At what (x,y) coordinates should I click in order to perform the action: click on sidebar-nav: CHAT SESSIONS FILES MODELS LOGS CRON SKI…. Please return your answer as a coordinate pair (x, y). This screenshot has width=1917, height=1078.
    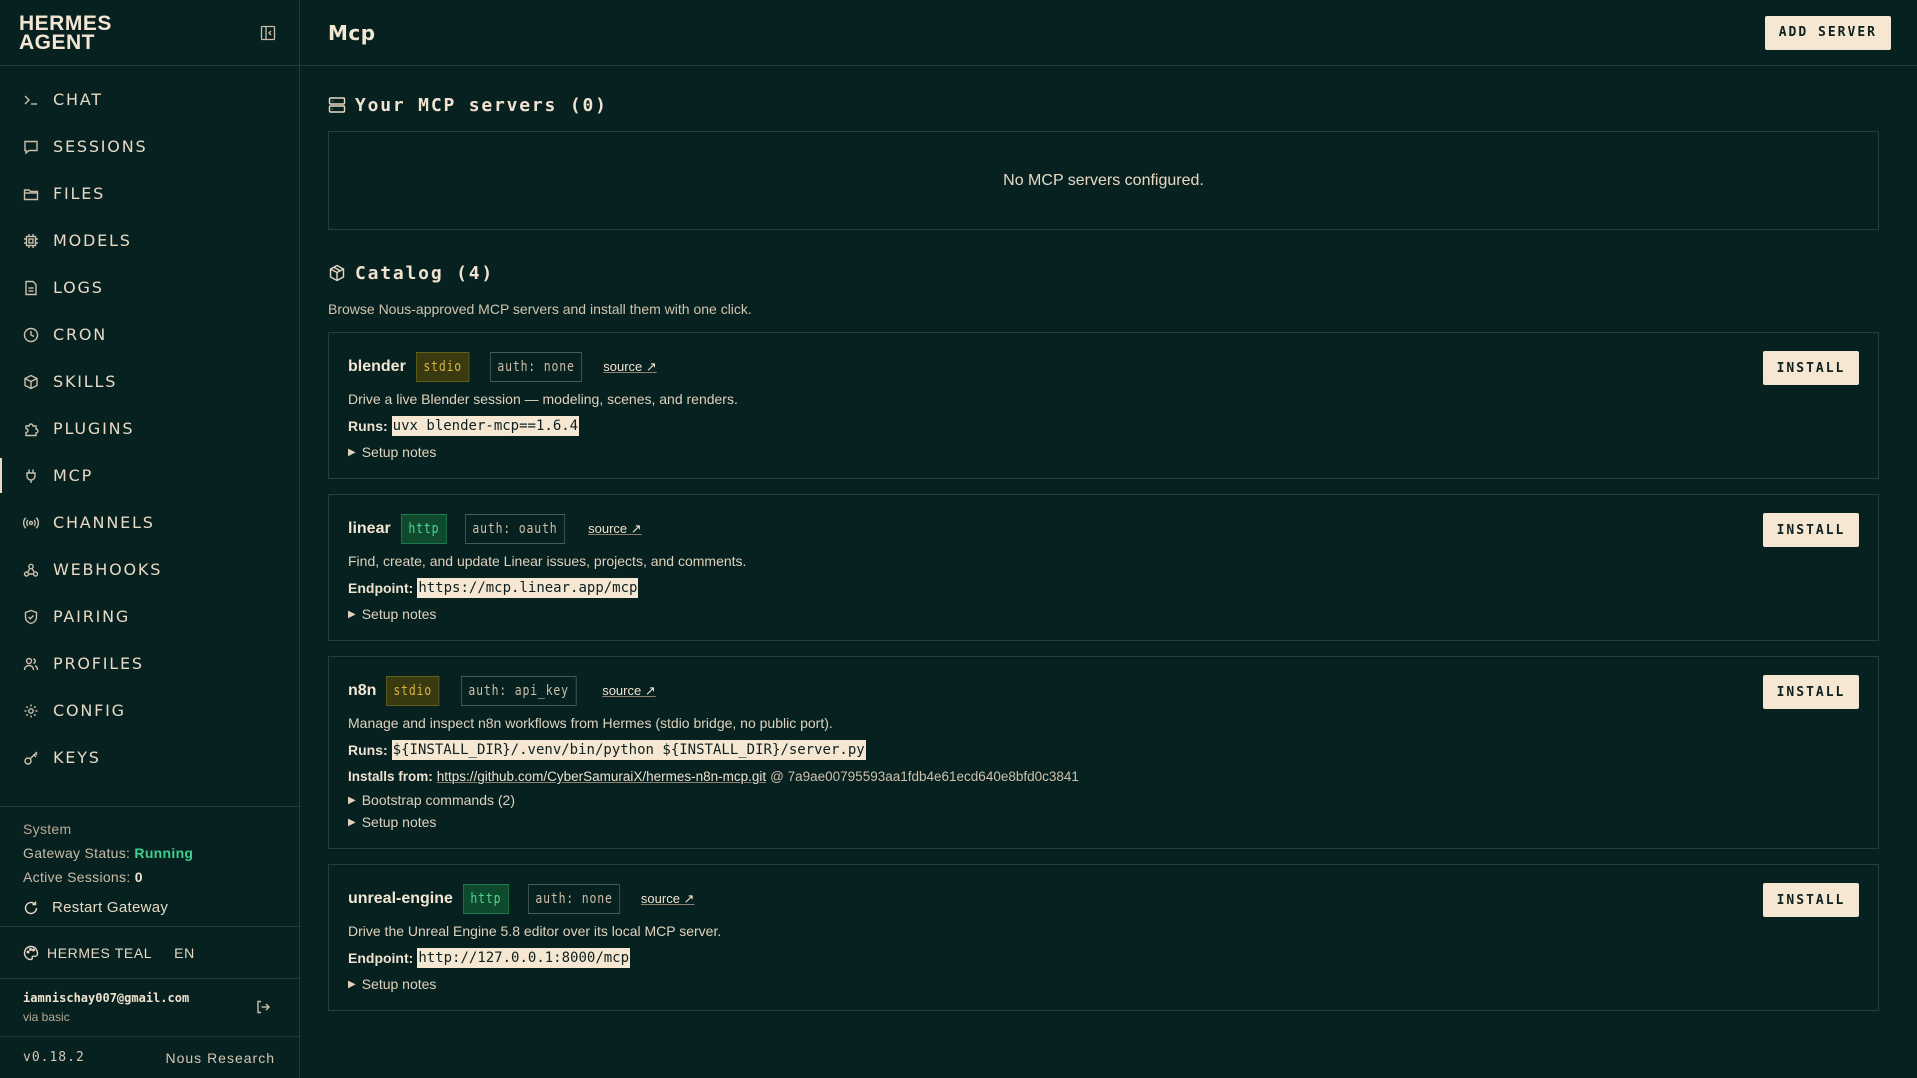
    Looking at the image, I should click on (149, 436).